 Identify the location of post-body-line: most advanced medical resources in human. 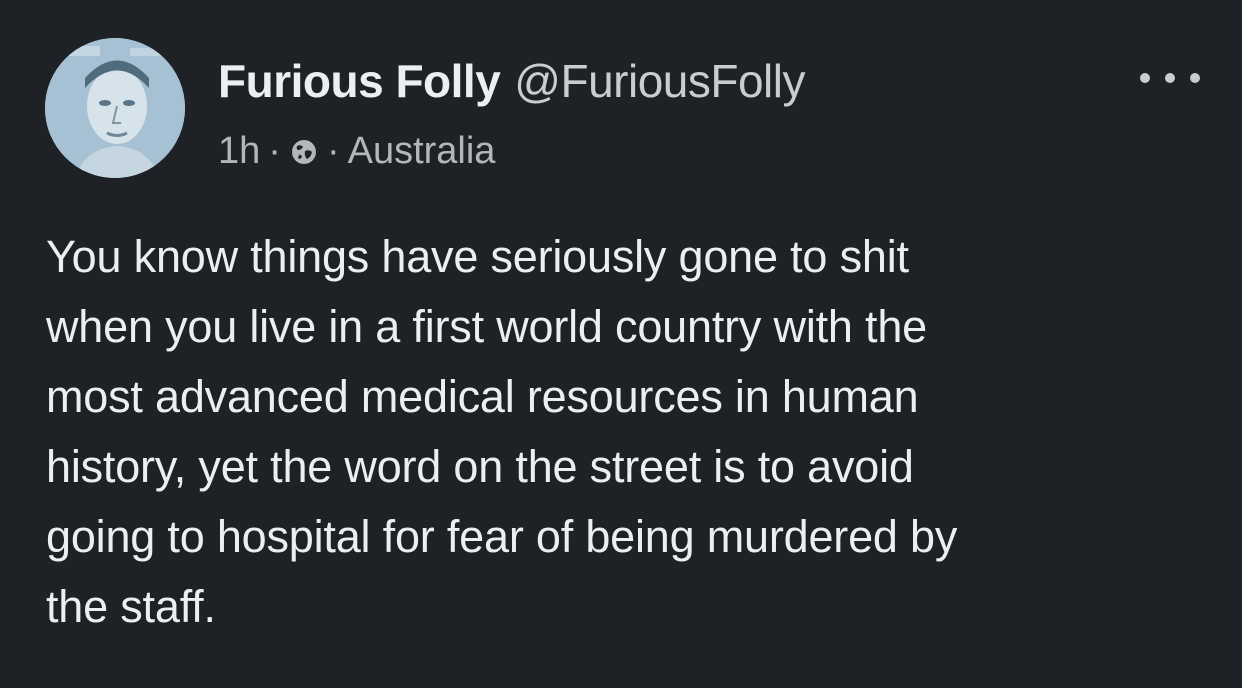
(482, 396).